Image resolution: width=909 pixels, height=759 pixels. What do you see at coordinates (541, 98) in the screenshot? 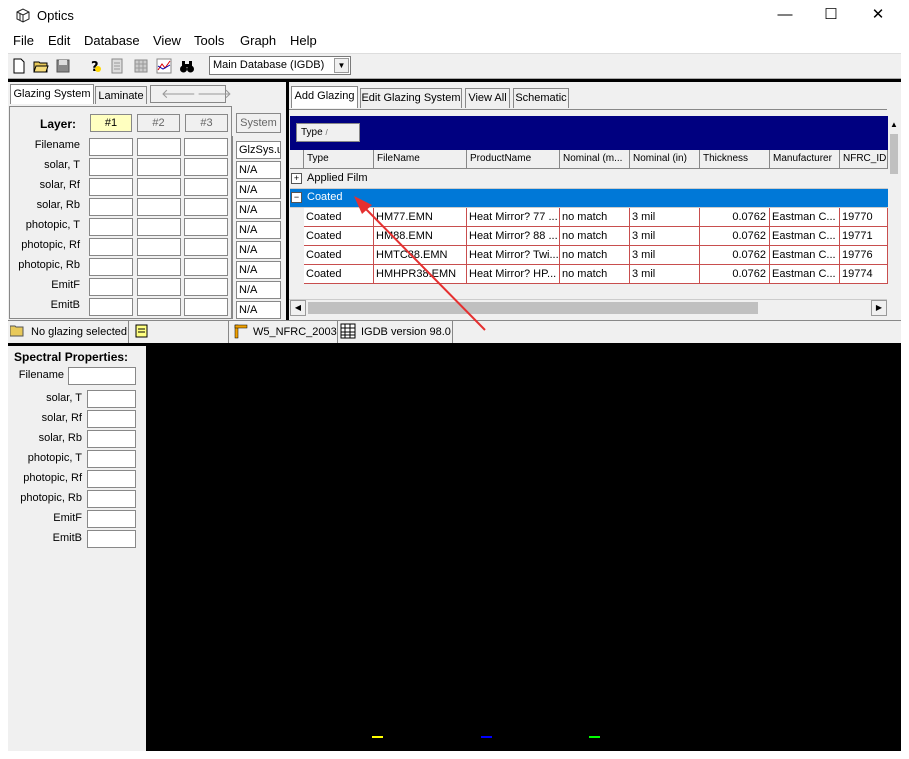
I see `tab-schematic: Schematic` at bounding box center [541, 98].